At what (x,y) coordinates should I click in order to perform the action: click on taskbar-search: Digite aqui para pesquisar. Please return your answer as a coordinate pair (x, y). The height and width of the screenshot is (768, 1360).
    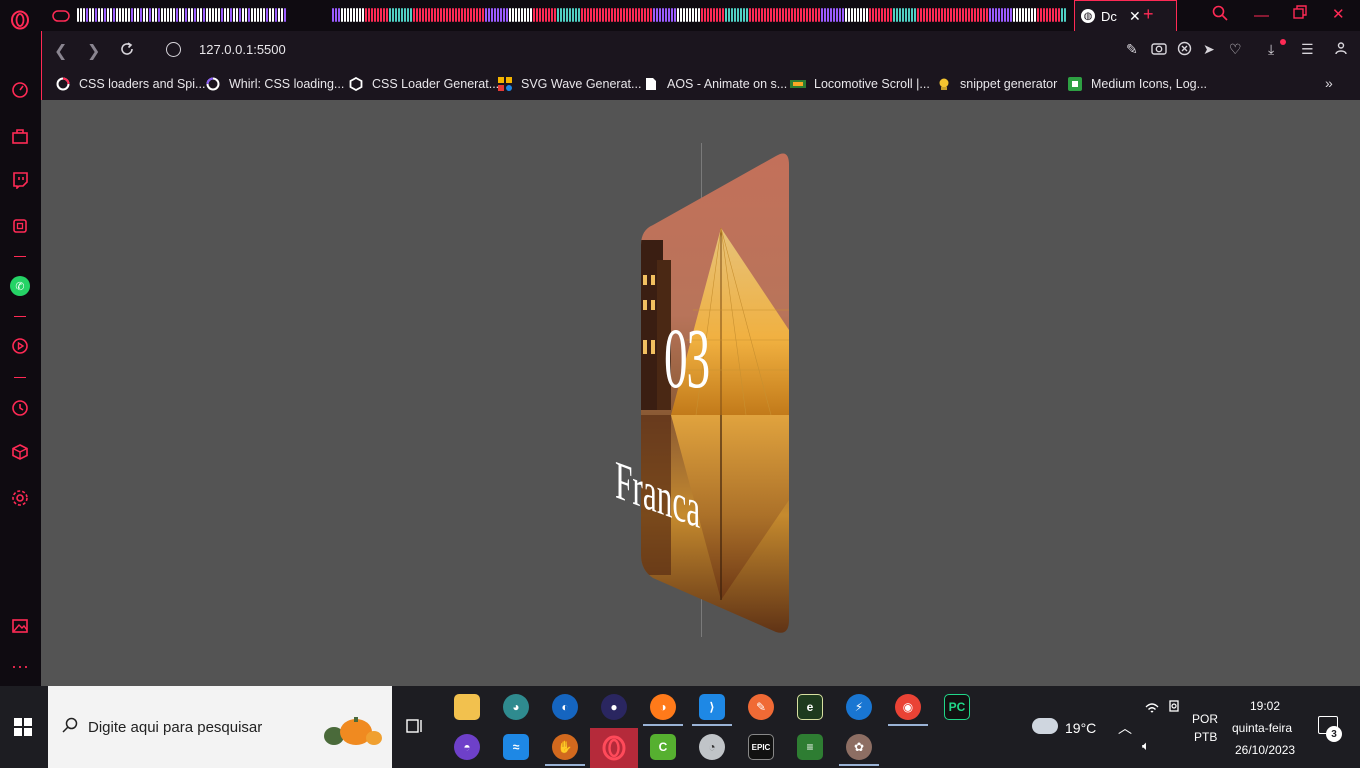
    Looking at the image, I should click on (220, 727).